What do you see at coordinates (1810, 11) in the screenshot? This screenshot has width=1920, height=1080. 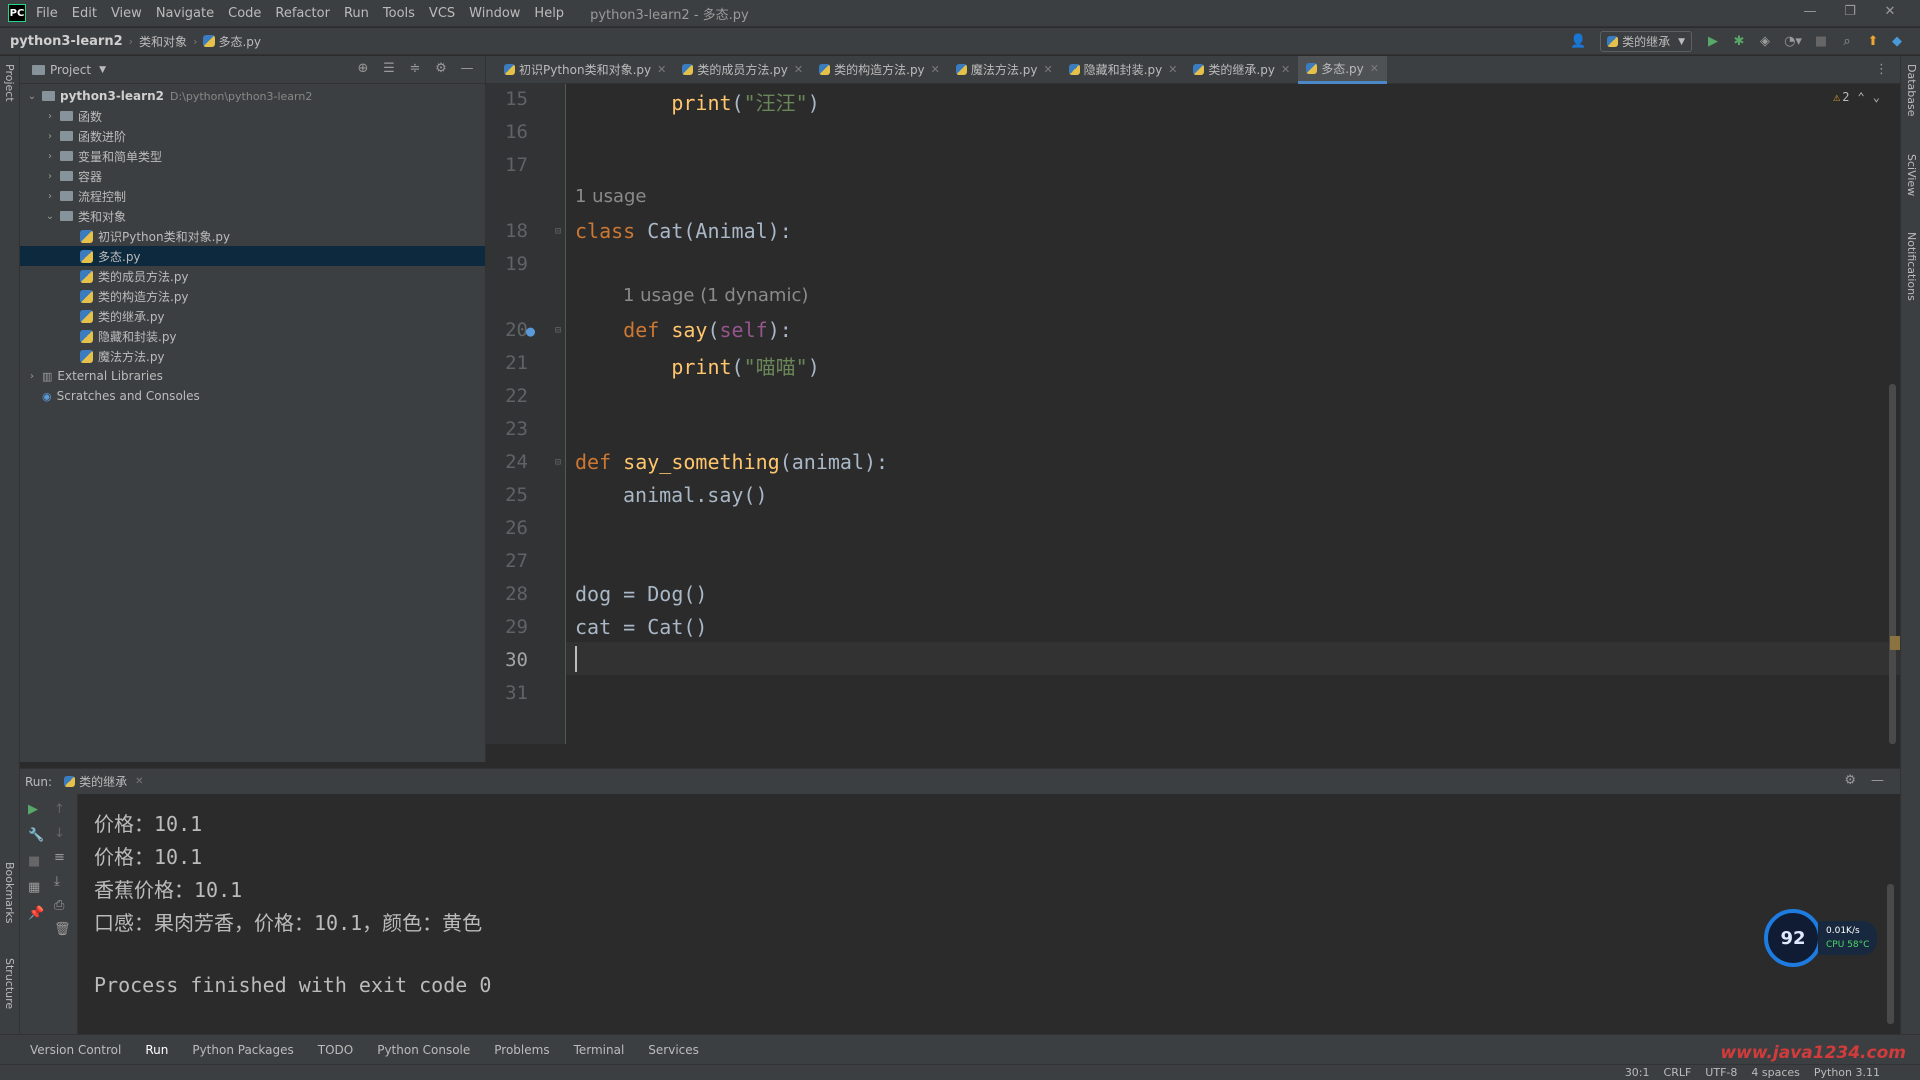 I see `minimize-icon: —` at bounding box center [1810, 11].